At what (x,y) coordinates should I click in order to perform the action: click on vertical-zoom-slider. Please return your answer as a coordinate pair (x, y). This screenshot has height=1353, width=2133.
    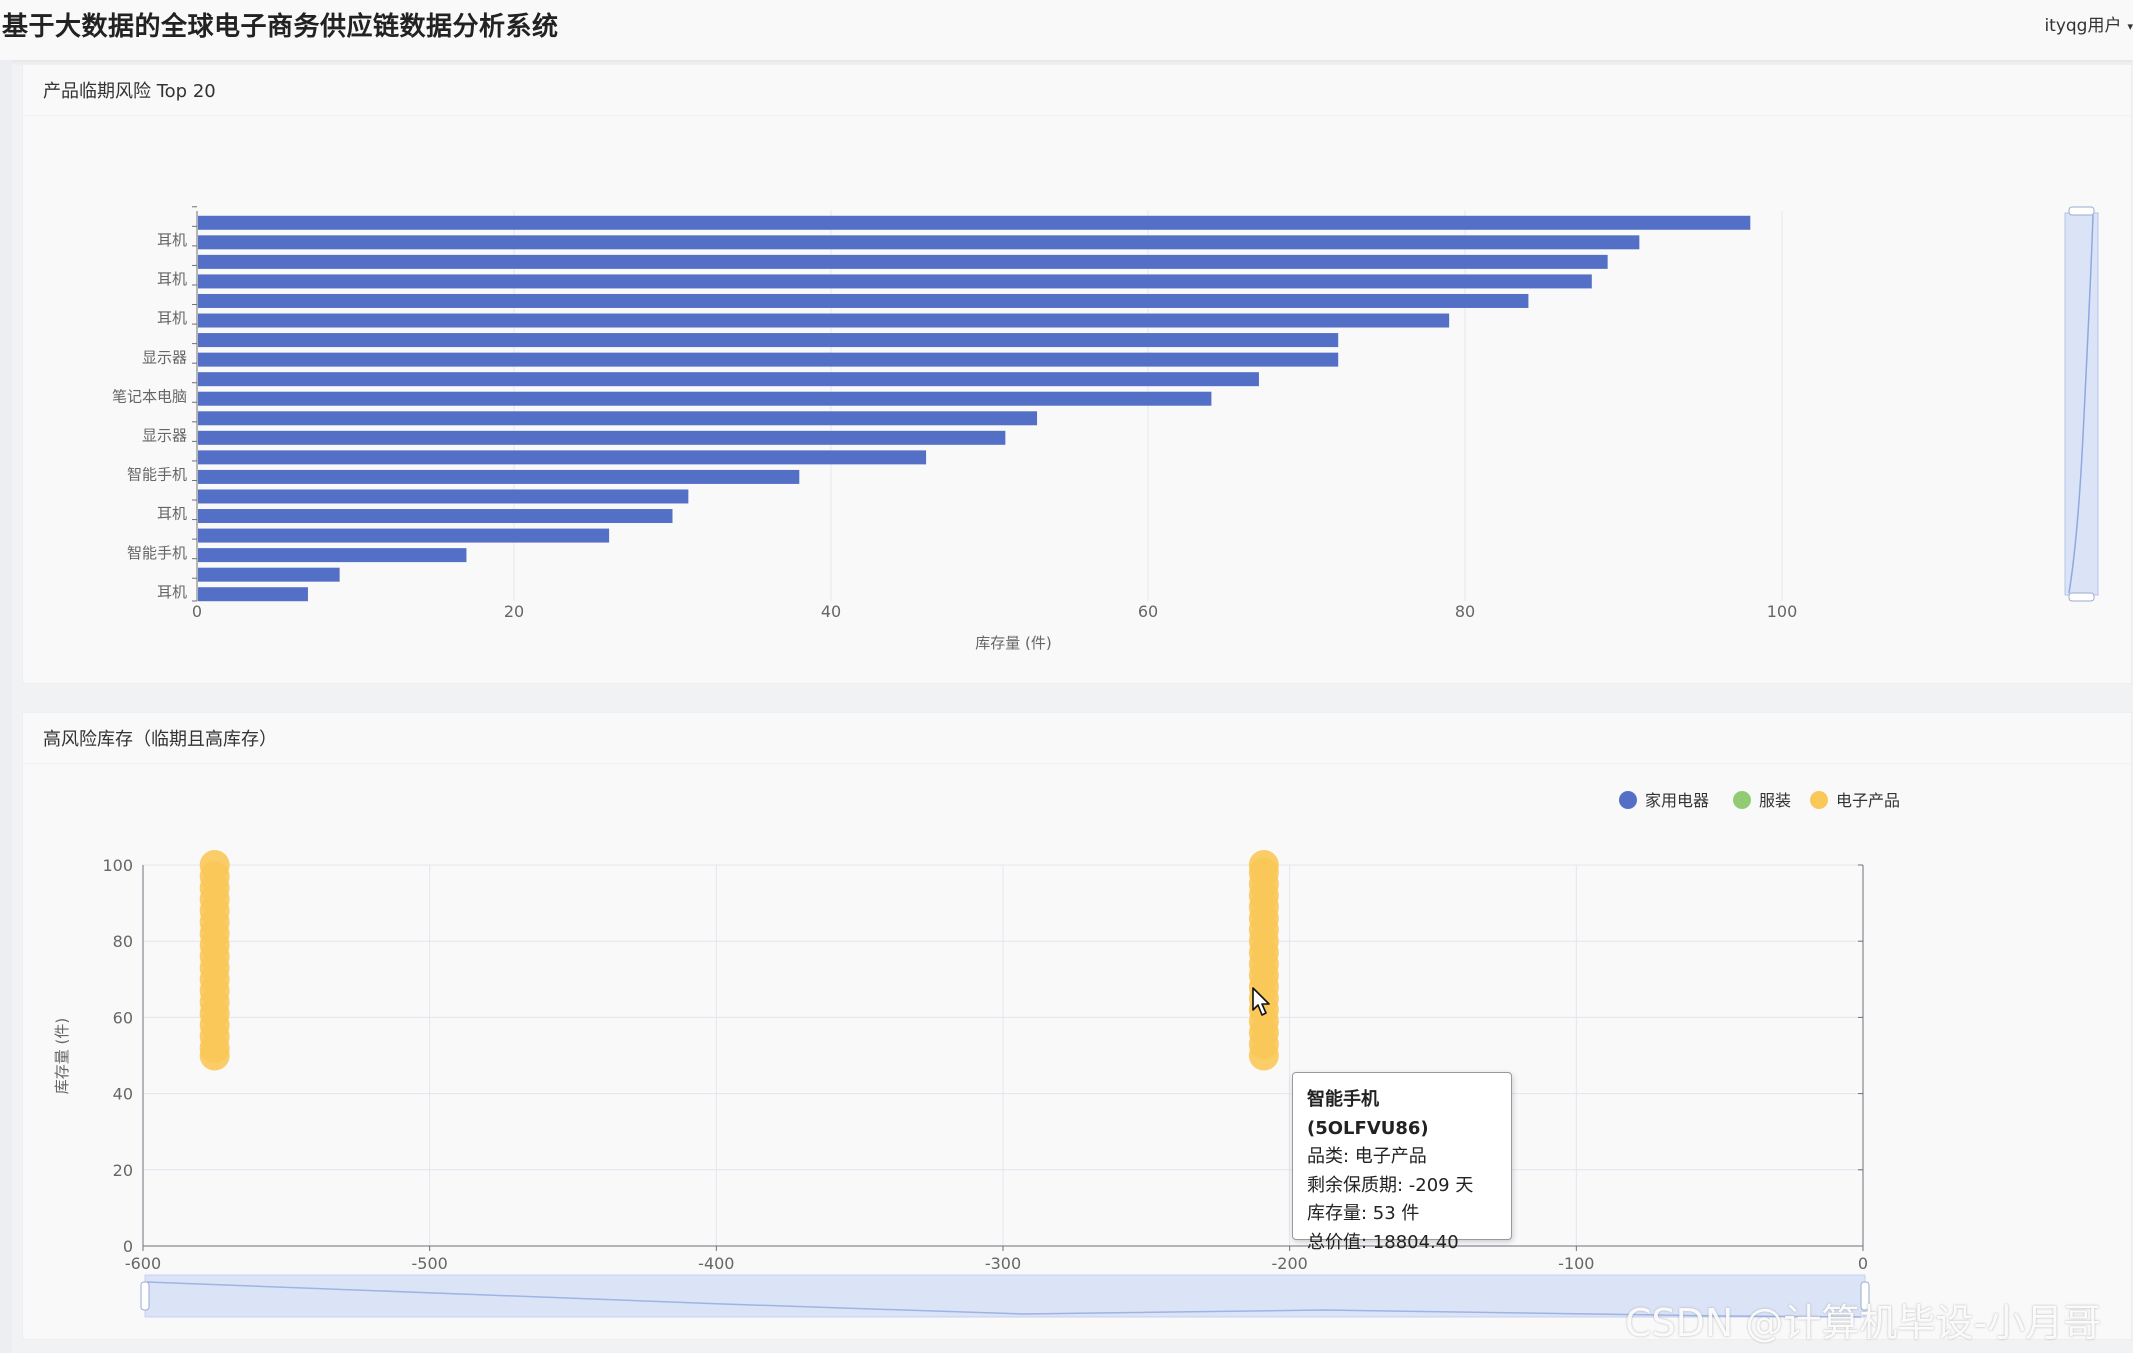
    Looking at the image, I should click on (2081, 404).